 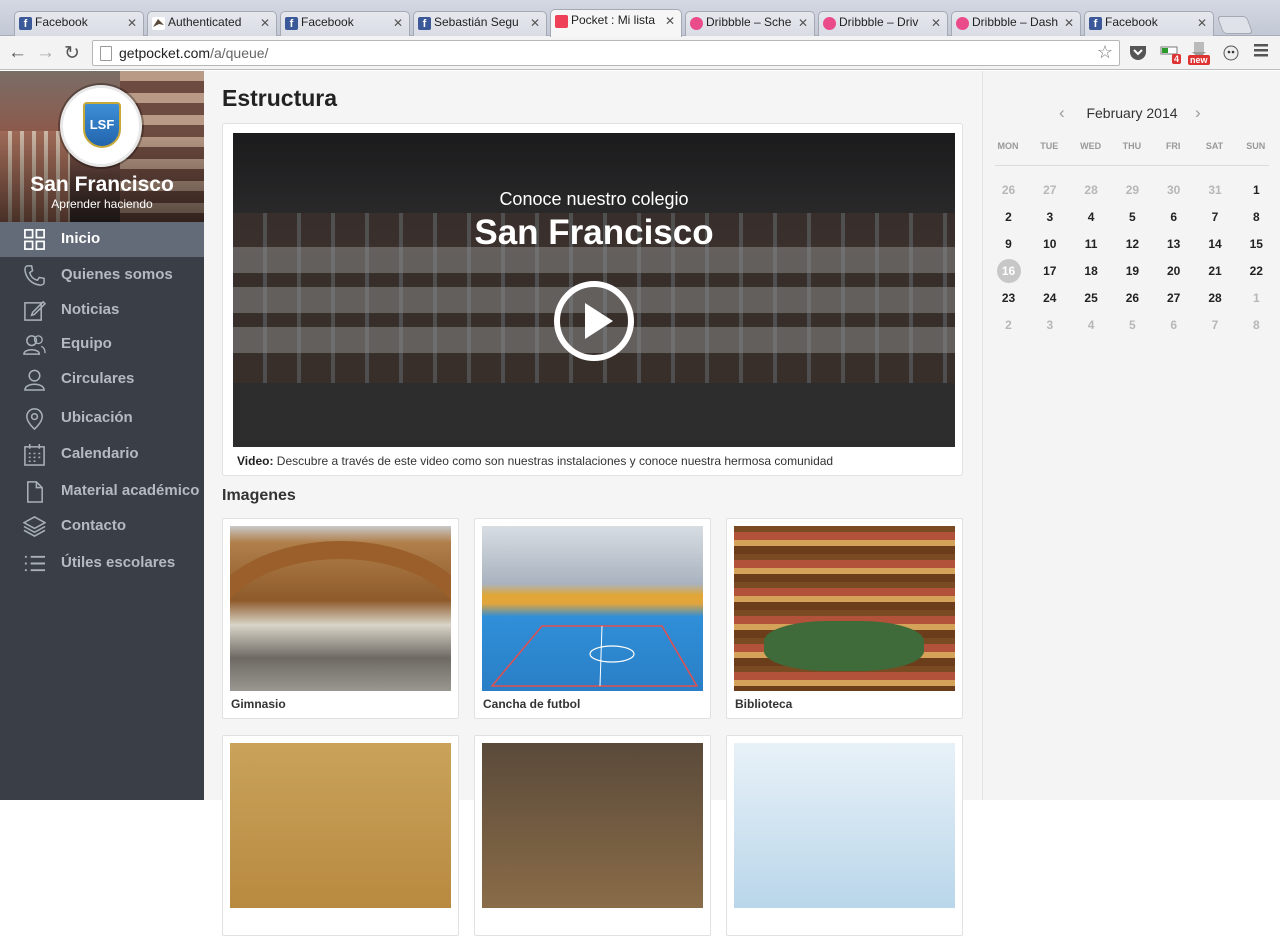 I want to click on tab-dribbble-3: Dribbble – Dash ✕, so click(x=1016, y=23).